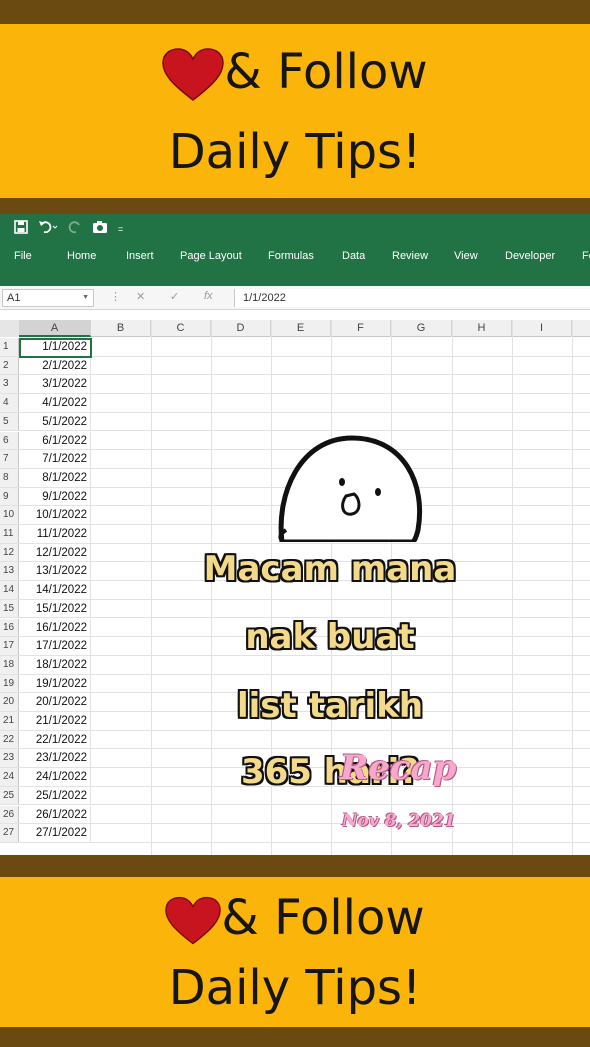 This screenshot has height=1047, width=590. I want to click on cell-a: 12/1/2022, so click(55, 552).